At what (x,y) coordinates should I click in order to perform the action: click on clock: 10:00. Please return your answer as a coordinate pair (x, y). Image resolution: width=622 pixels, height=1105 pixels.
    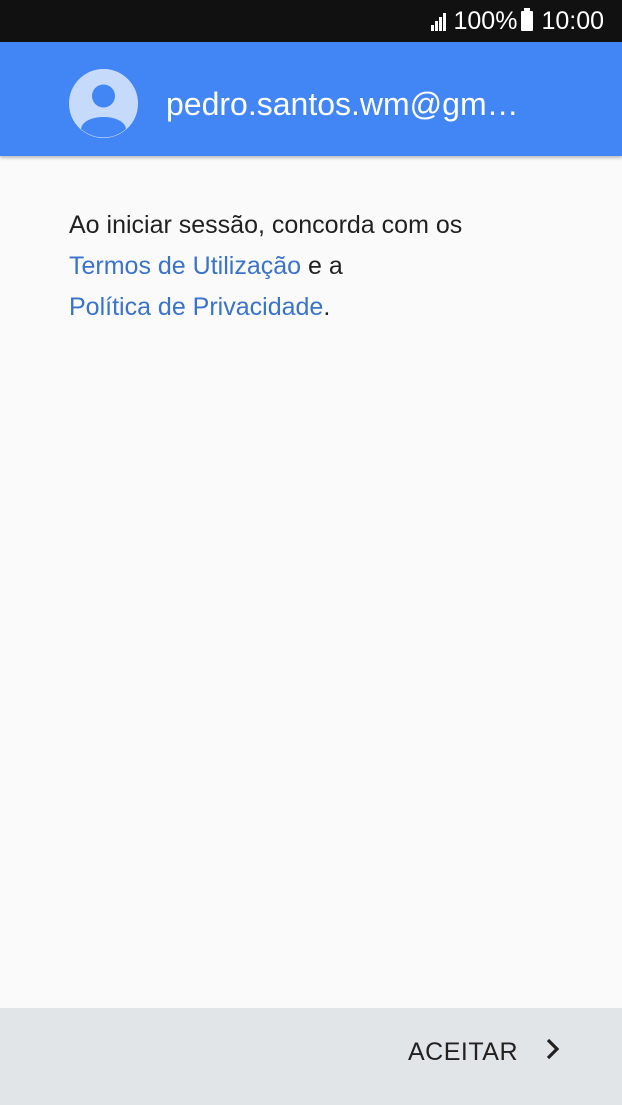
    Looking at the image, I should click on (572, 20).